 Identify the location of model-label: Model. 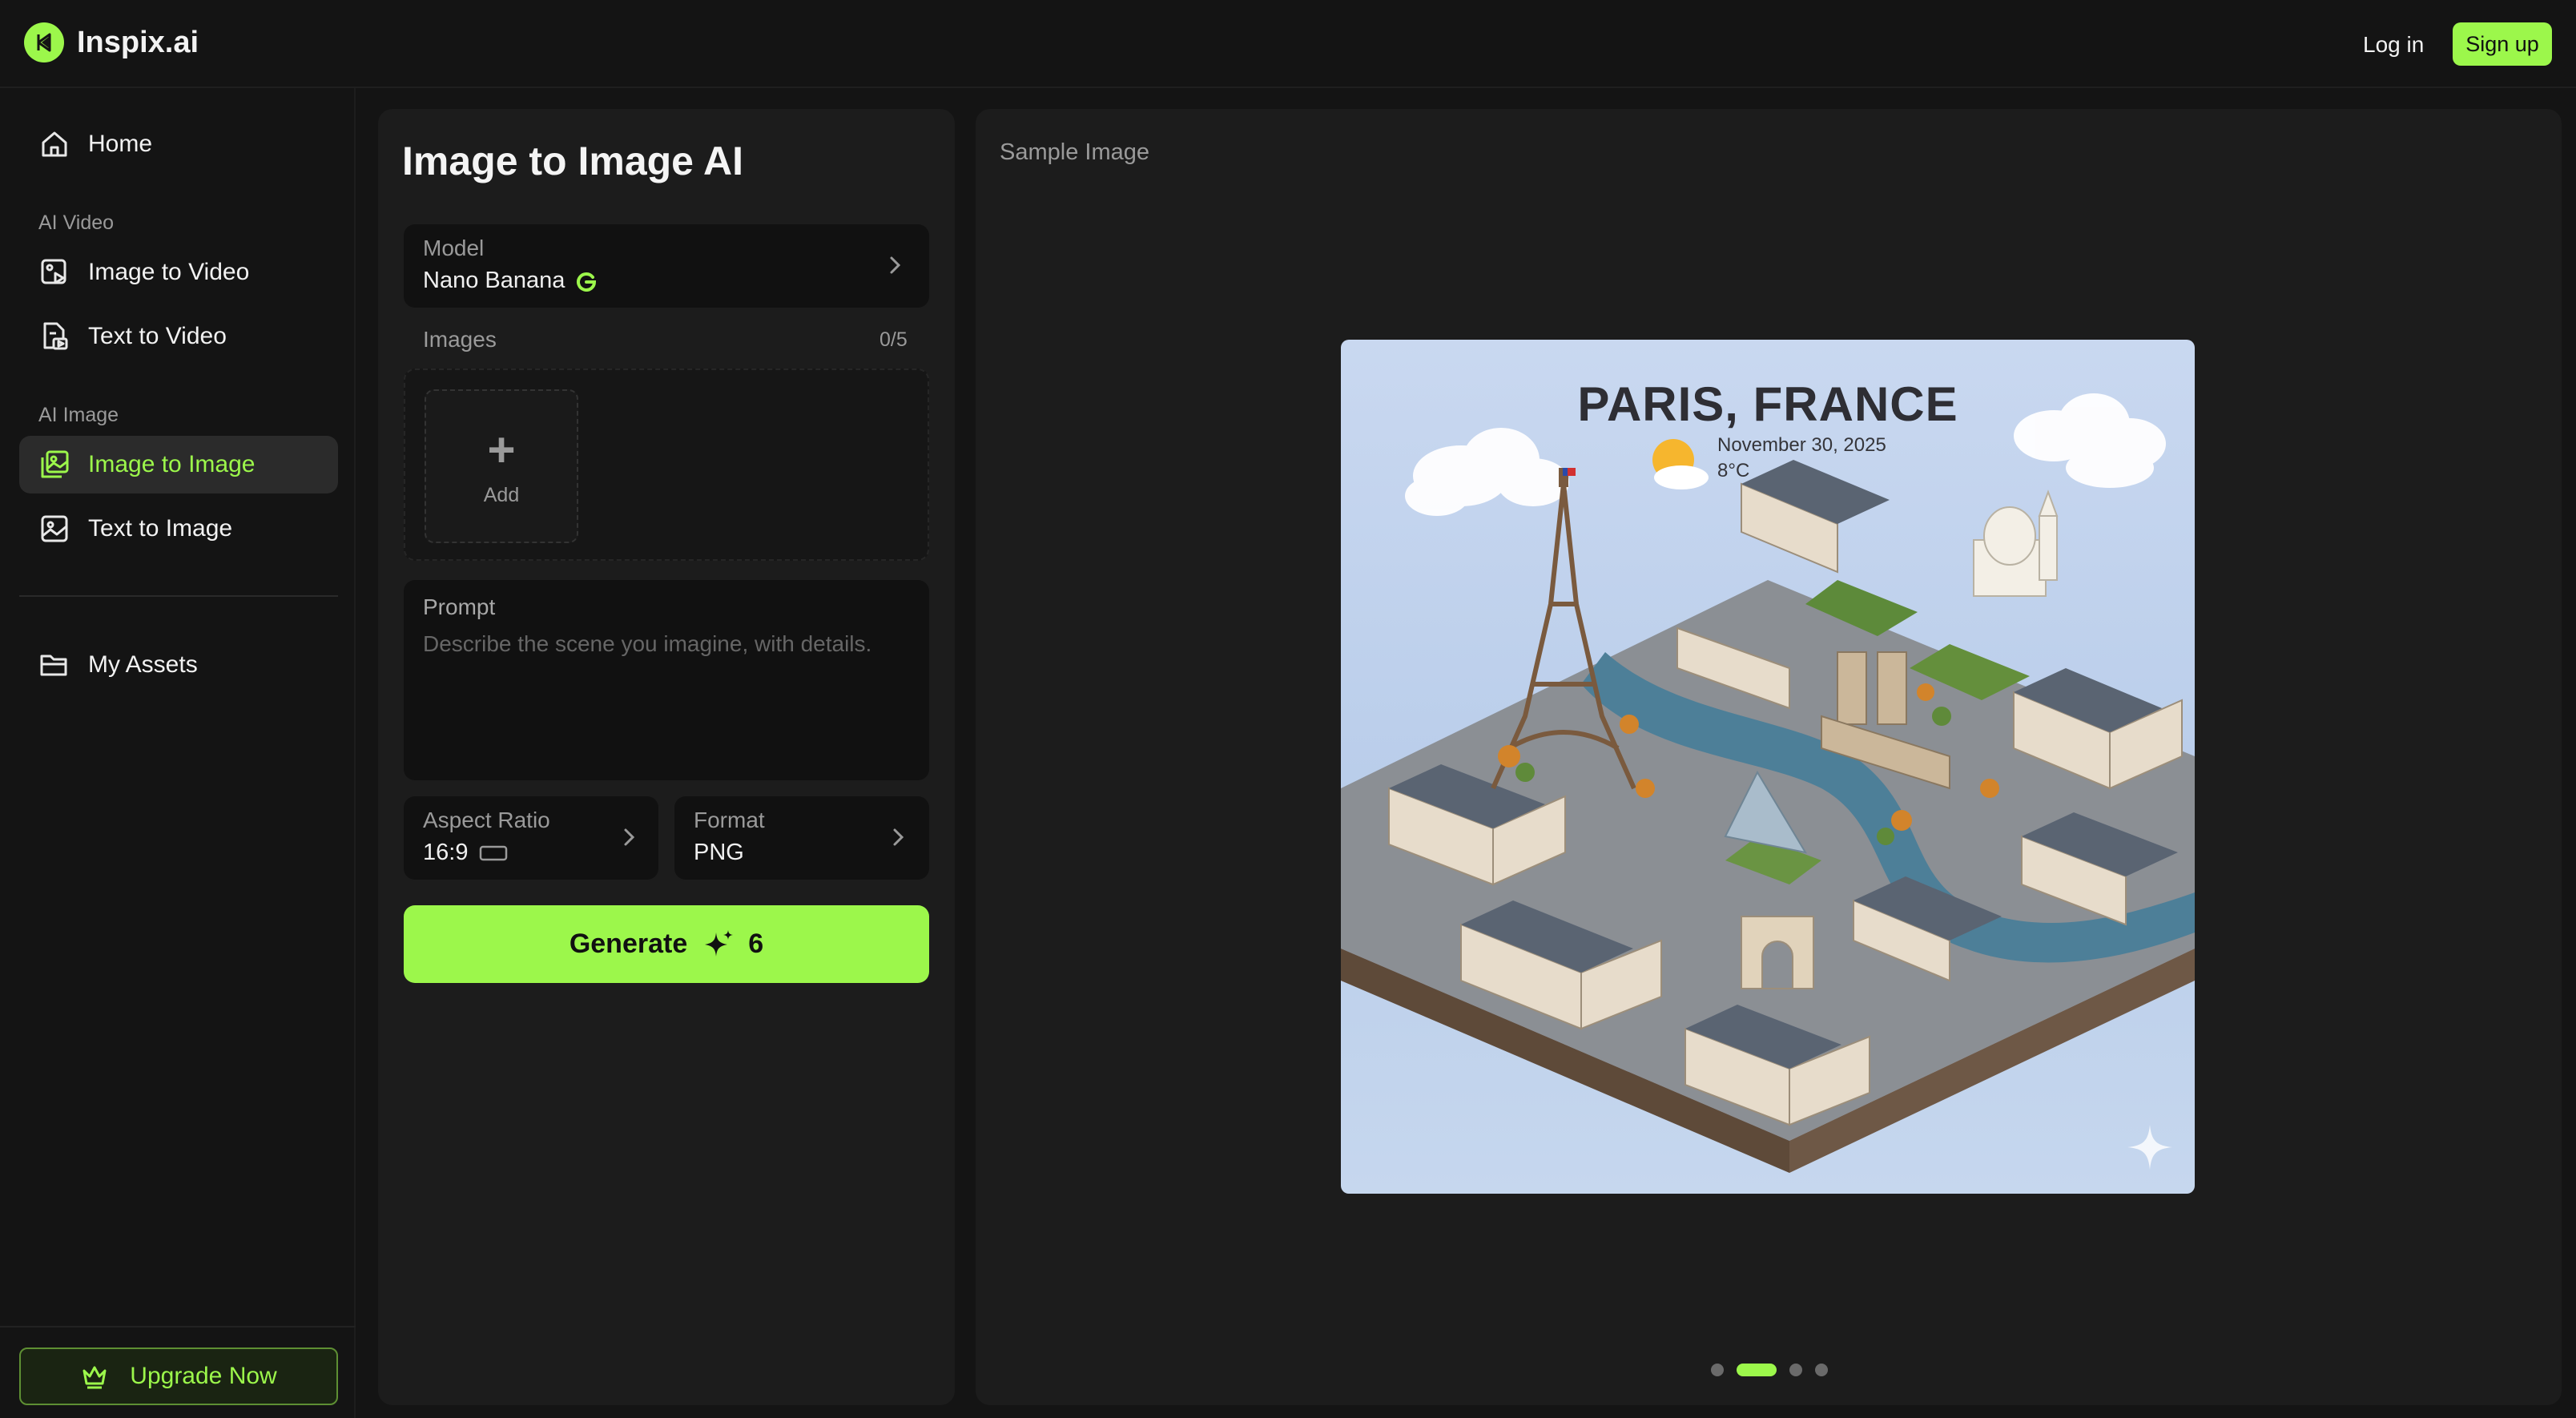
(454, 248).